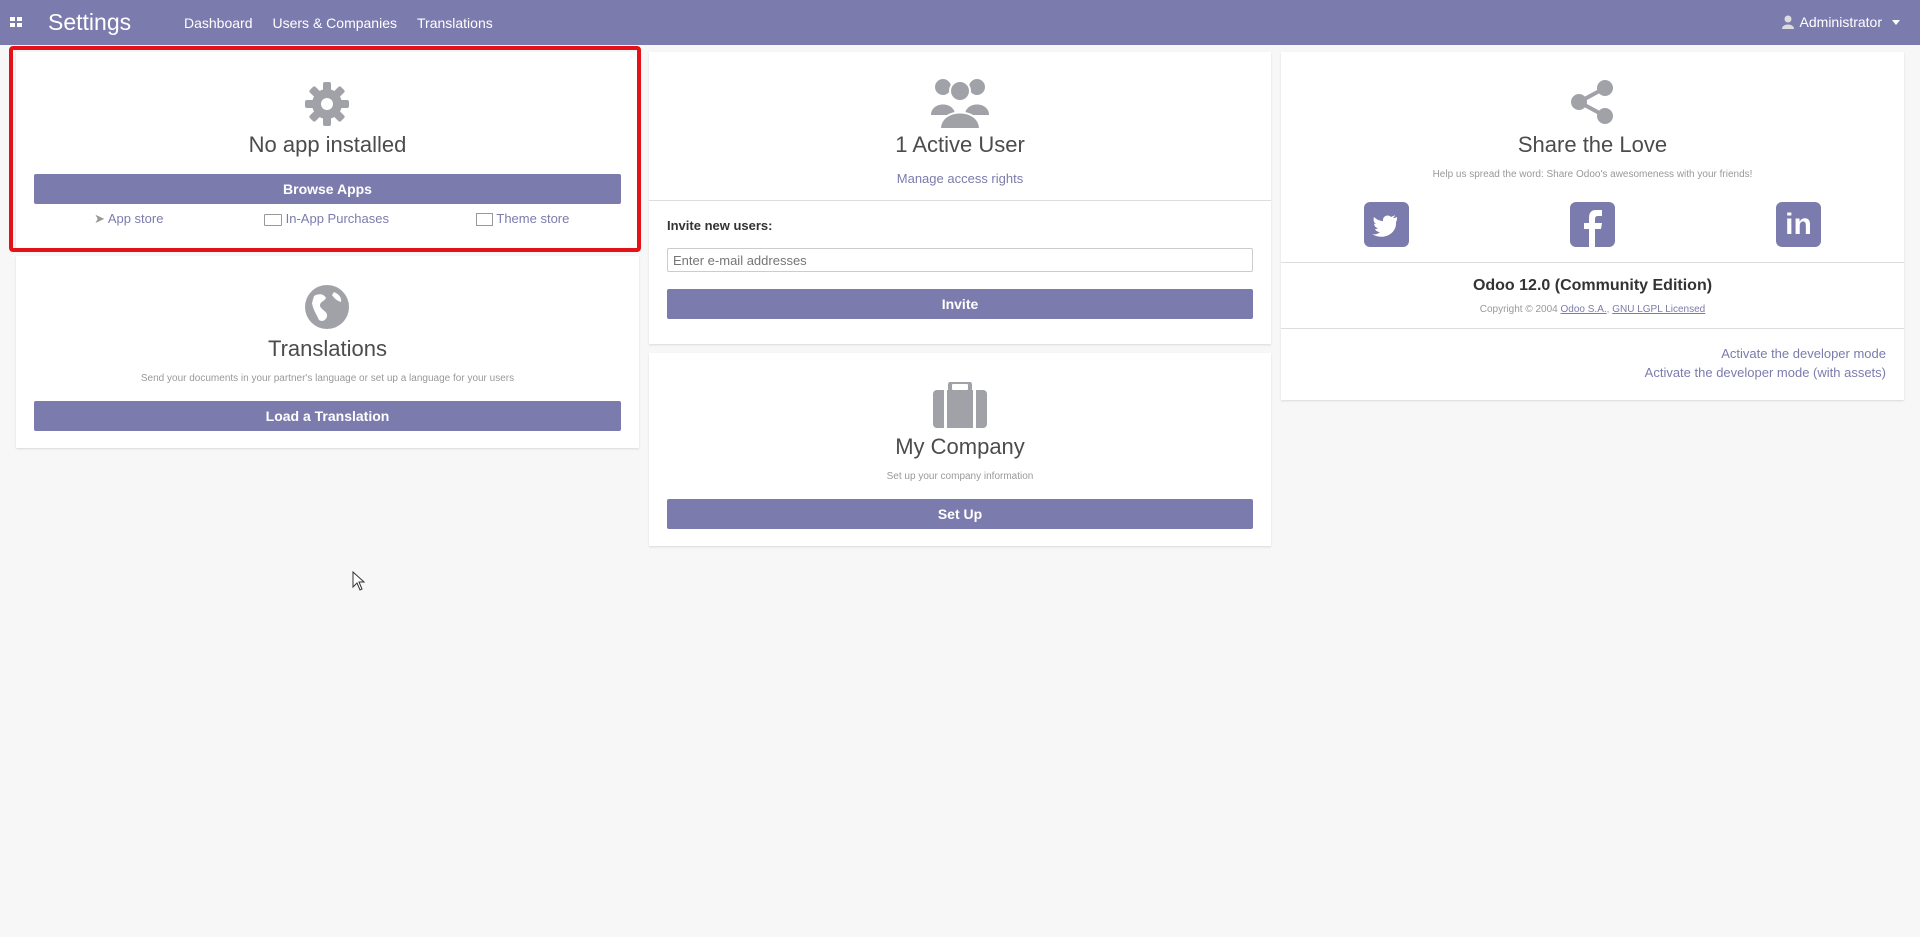  I want to click on image-icon, so click(484, 220).